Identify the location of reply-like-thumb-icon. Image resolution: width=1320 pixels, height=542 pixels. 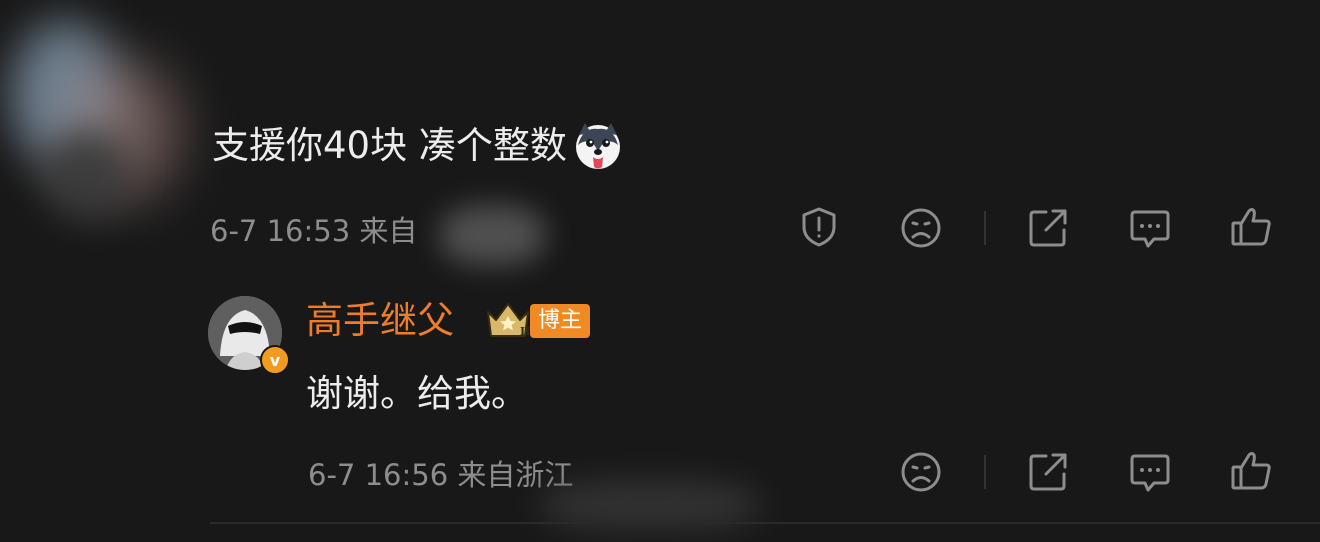
(1251, 471).